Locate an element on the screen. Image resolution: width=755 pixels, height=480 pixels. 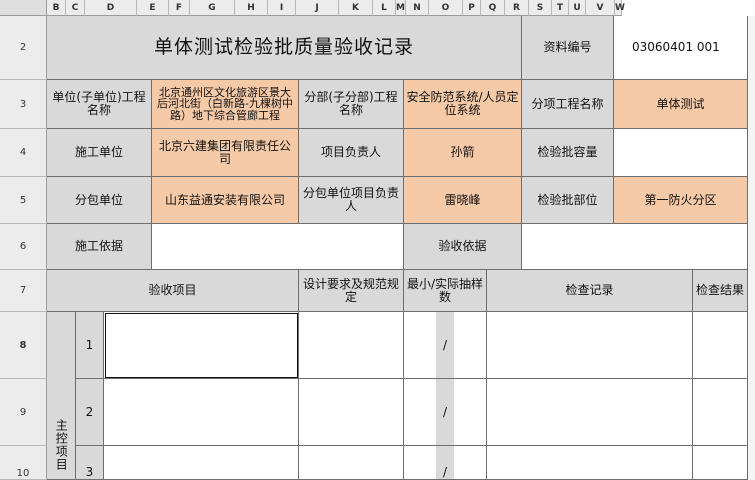
item-2-result-cell is located at coordinates (720, 412).